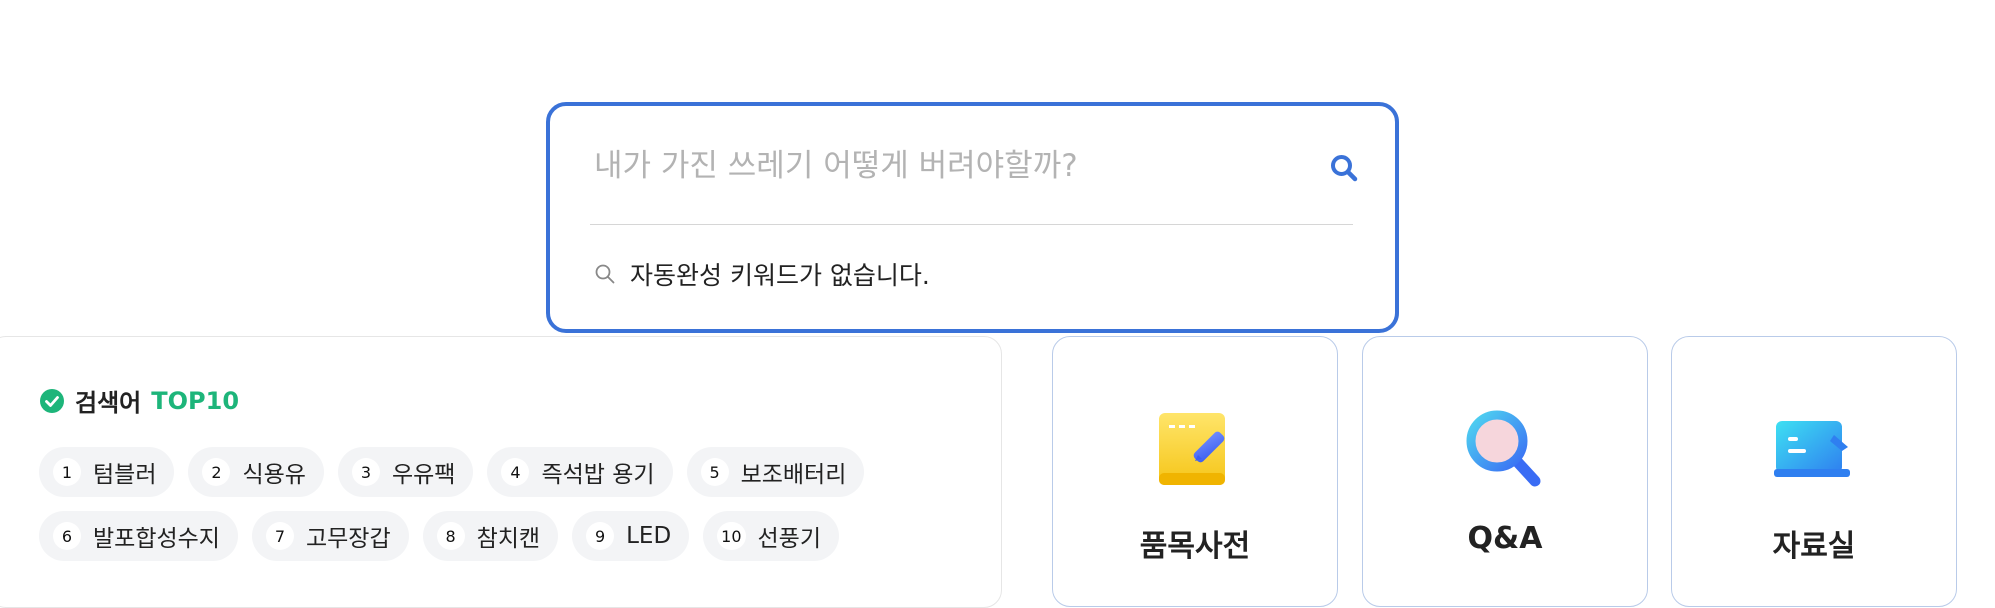  I want to click on keyword-rank: 9, so click(600, 536).